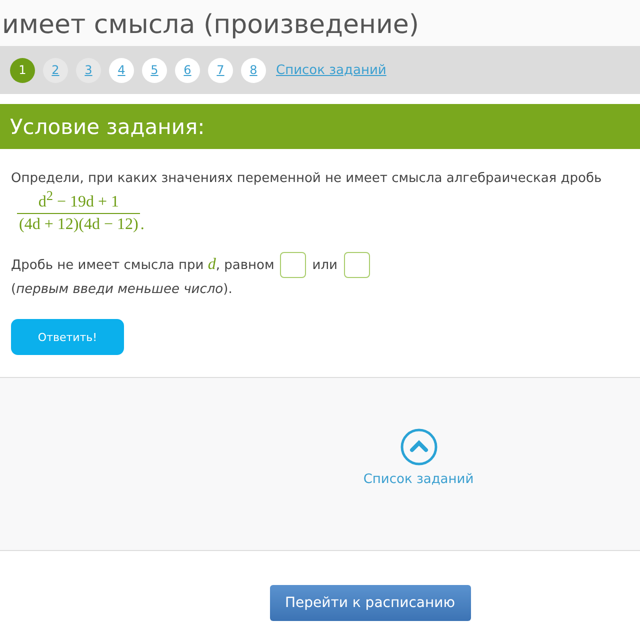  I want to click on hint-text: (первым введи меньшее число)., so click(122, 290).